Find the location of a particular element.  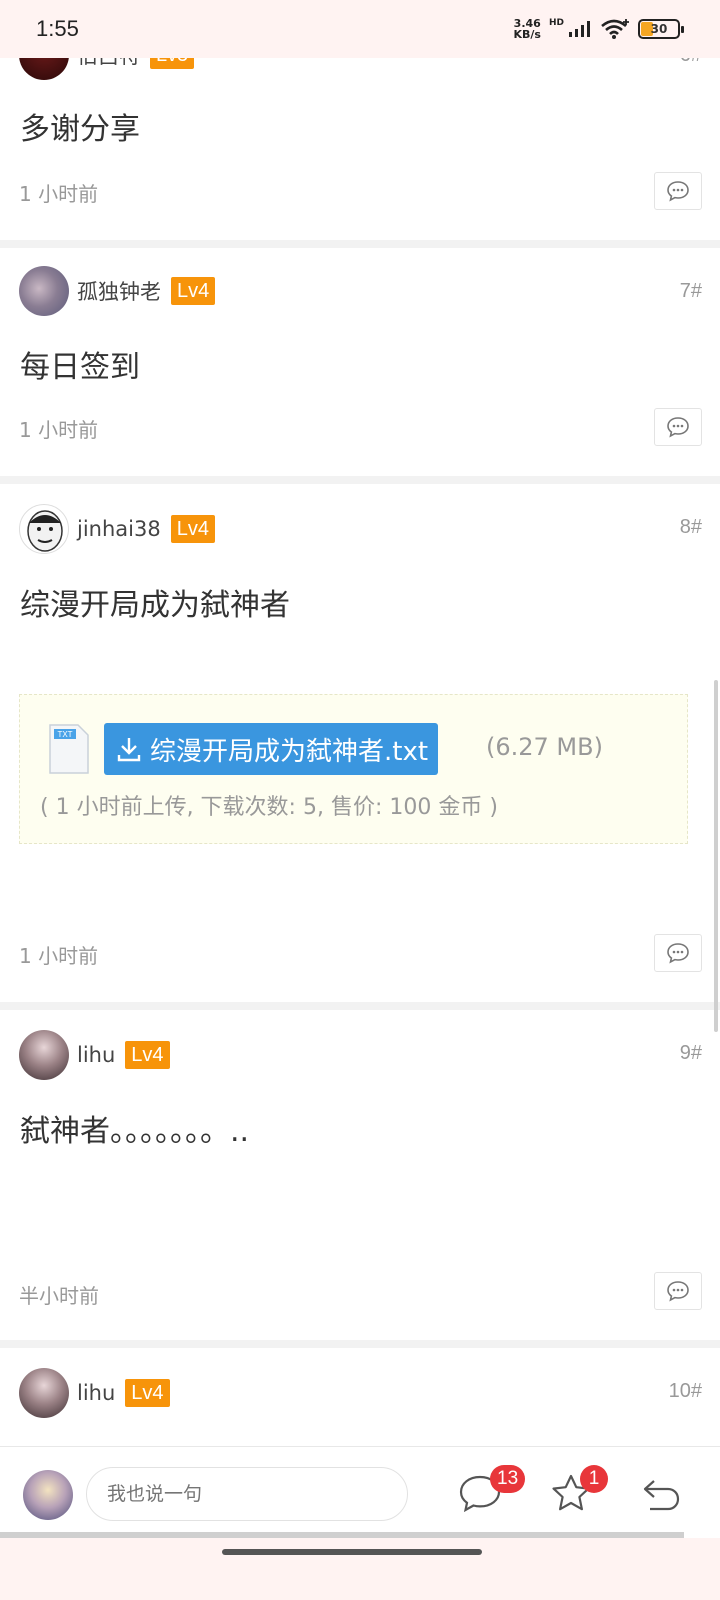

battery-icon: 30 is located at coordinates (661, 29).